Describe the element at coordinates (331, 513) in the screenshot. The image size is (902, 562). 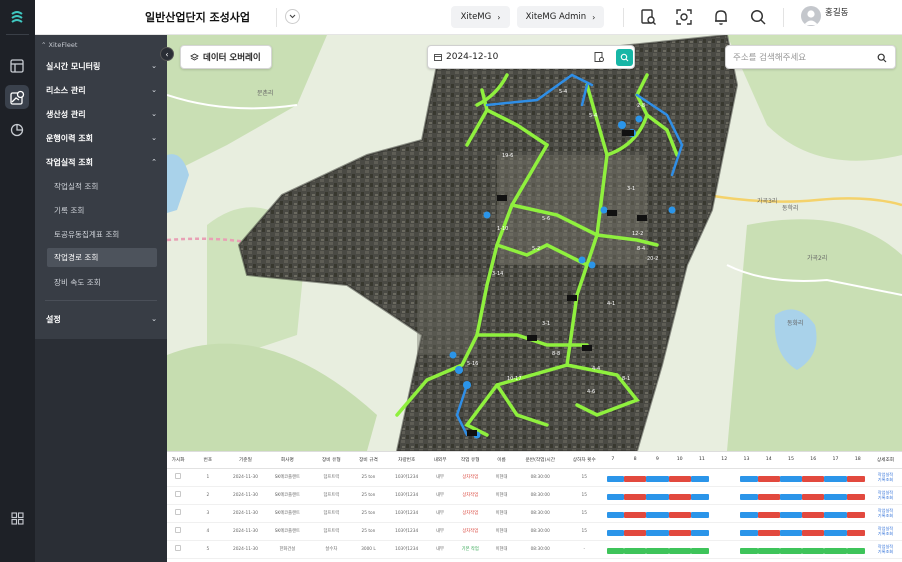
I see `table-cell-type: 덤프트럭` at that location.